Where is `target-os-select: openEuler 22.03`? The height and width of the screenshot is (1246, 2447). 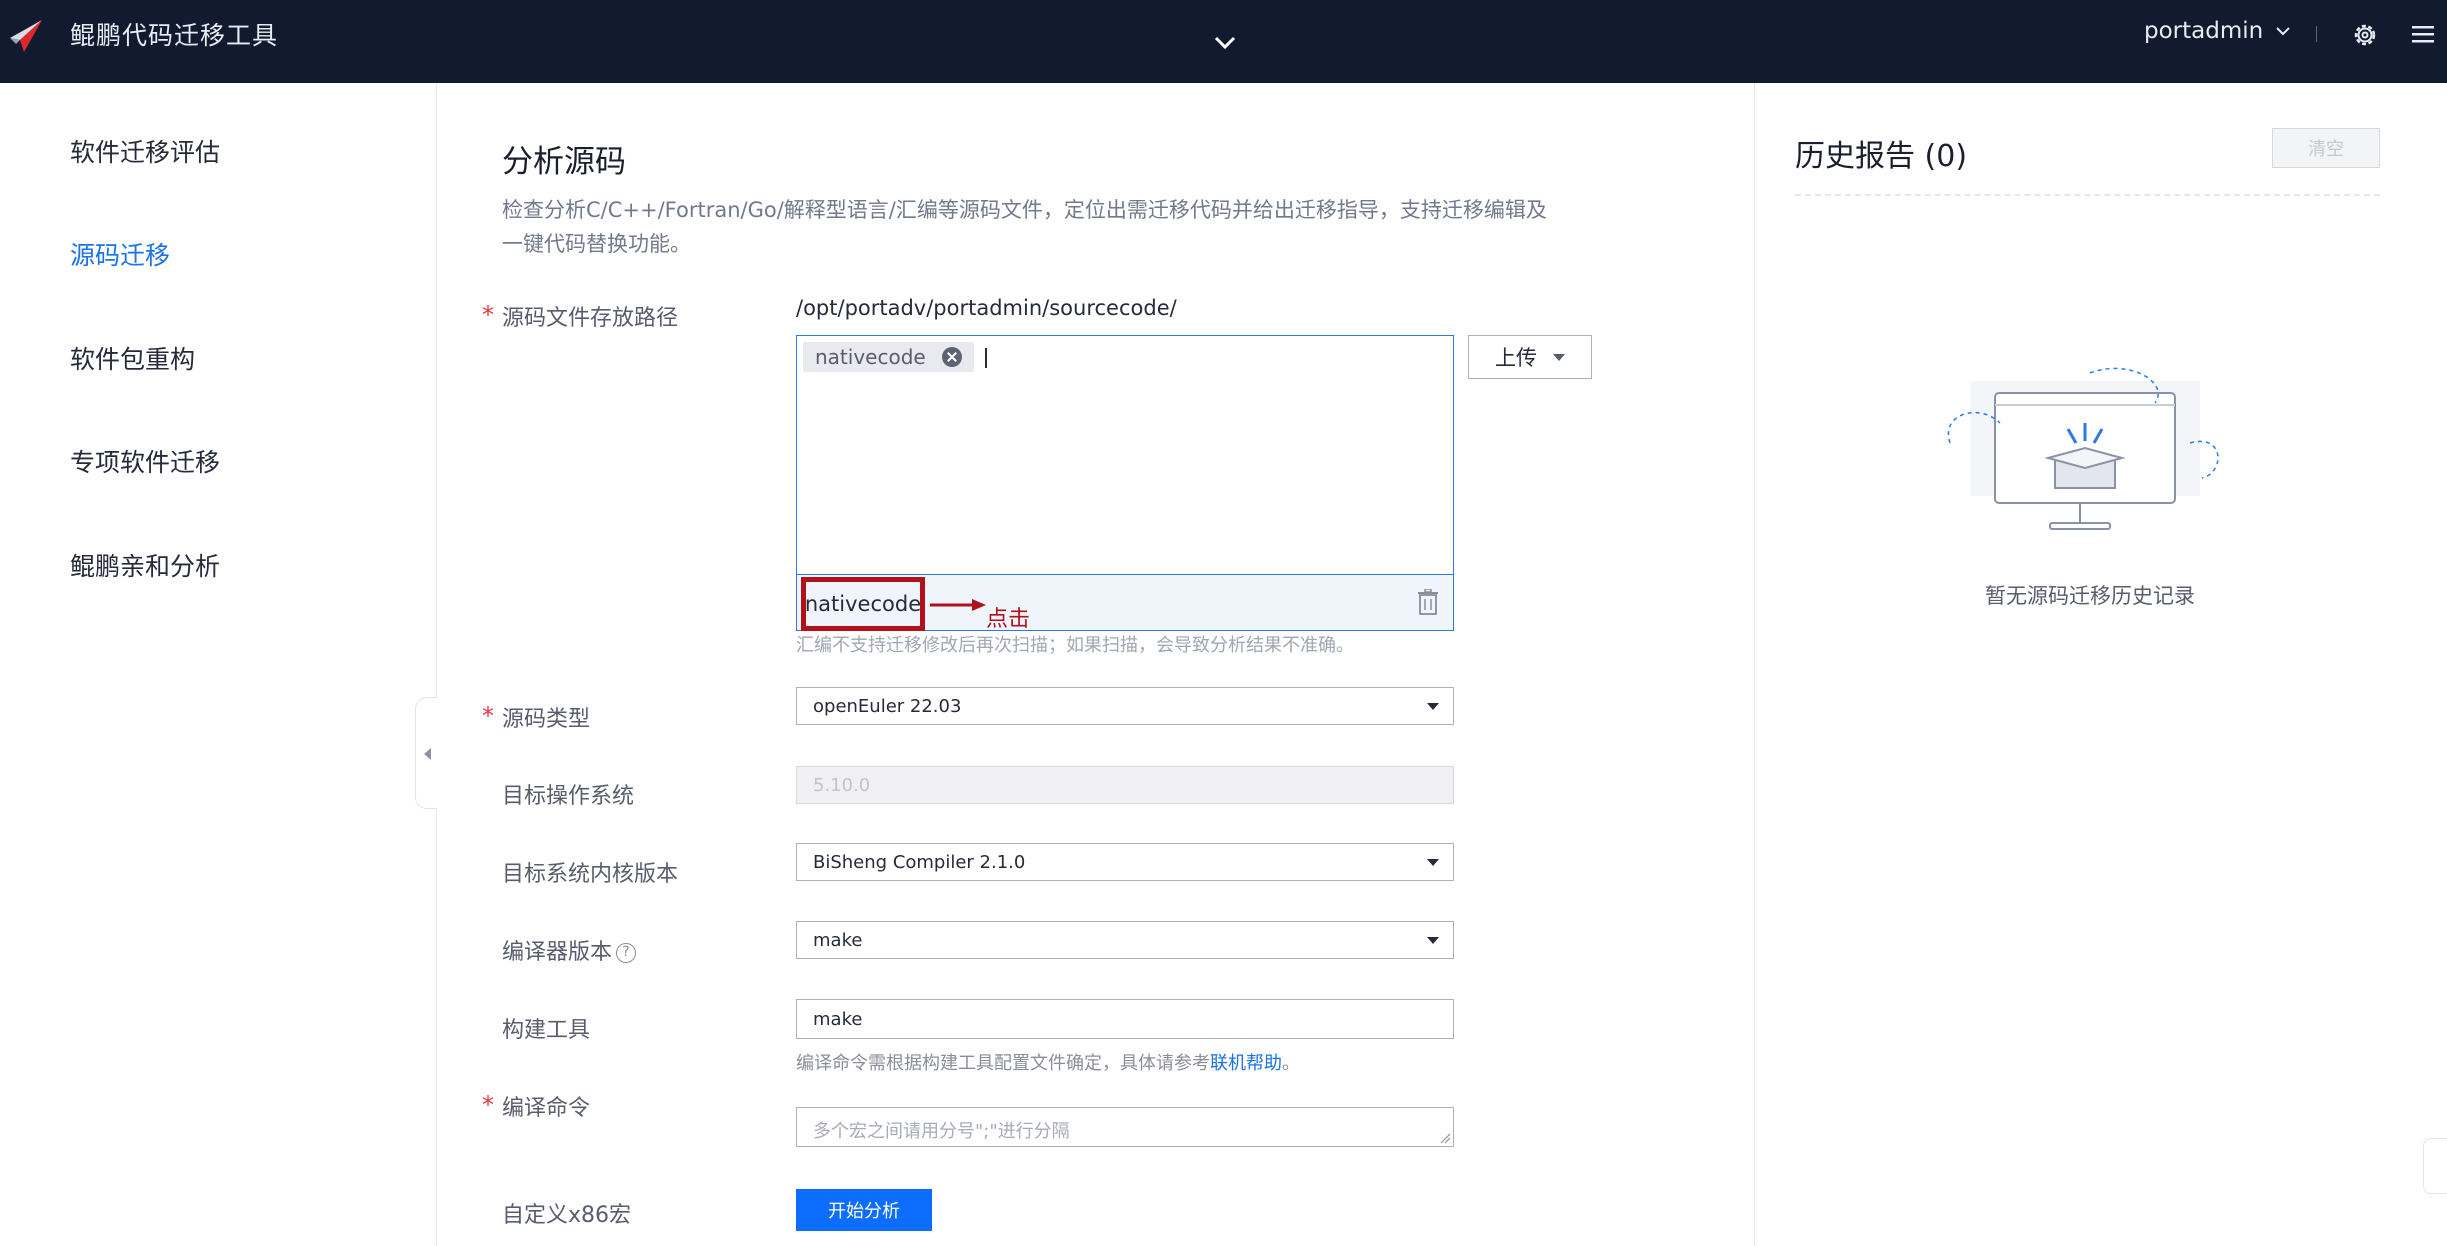 target-os-select: openEuler 22.03 is located at coordinates (1125, 706).